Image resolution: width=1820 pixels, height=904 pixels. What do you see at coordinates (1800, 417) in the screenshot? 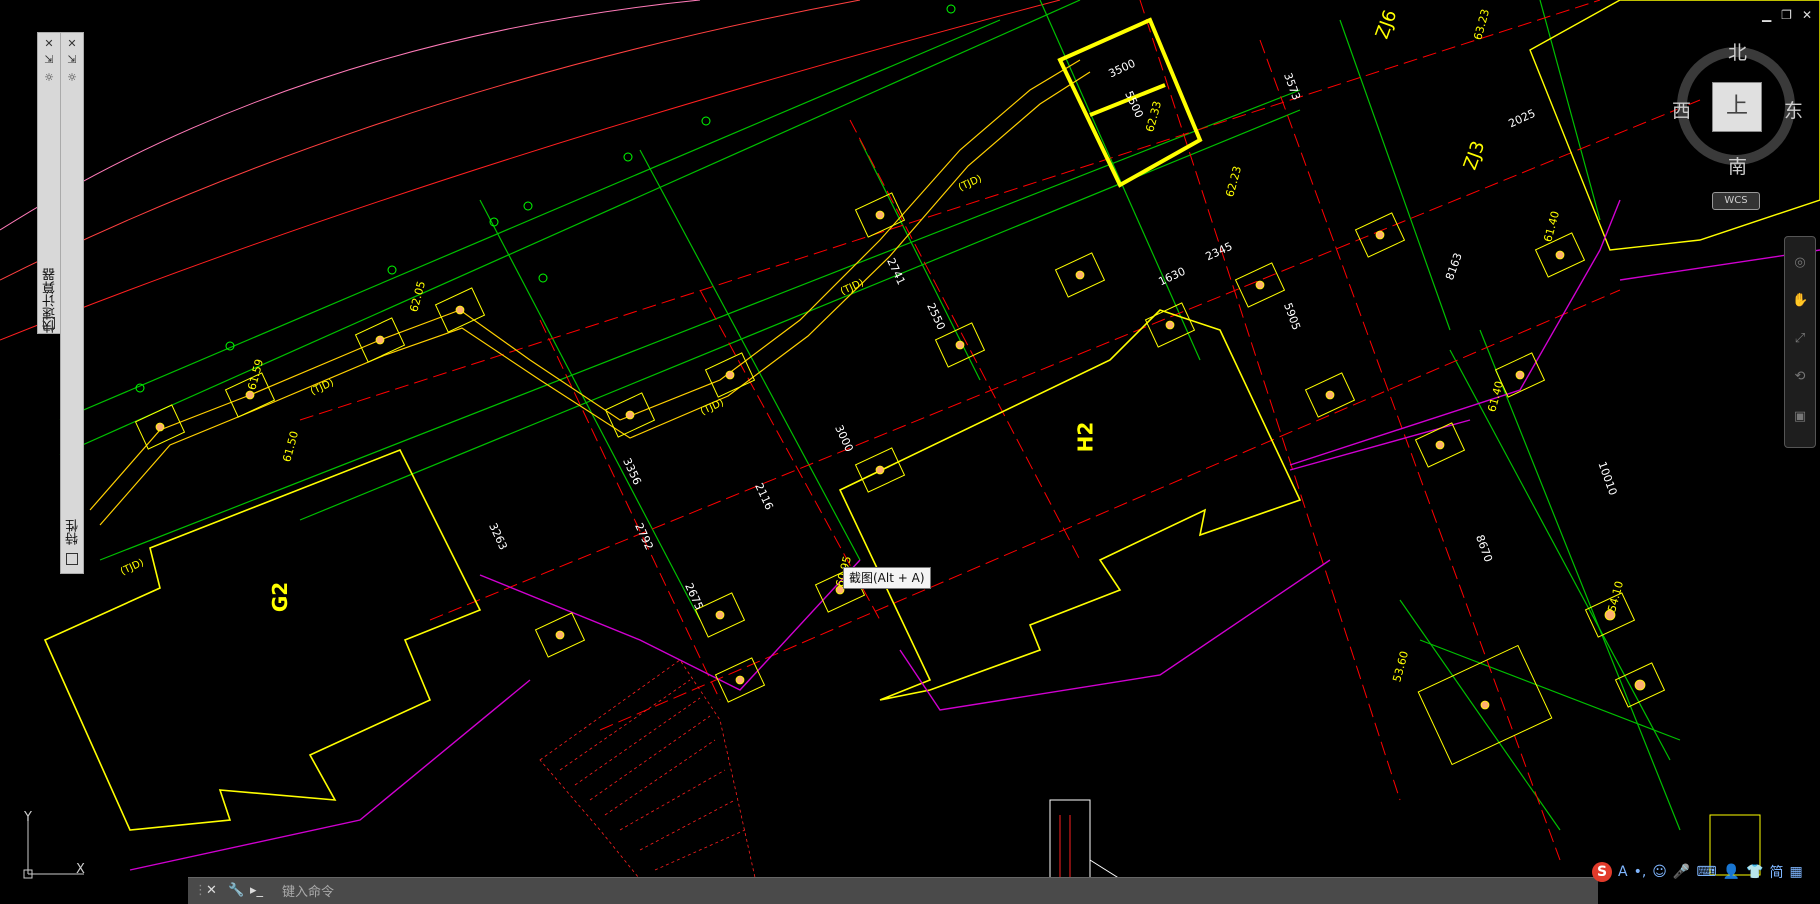
I see `showmotion-icon: ▣` at bounding box center [1800, 417].